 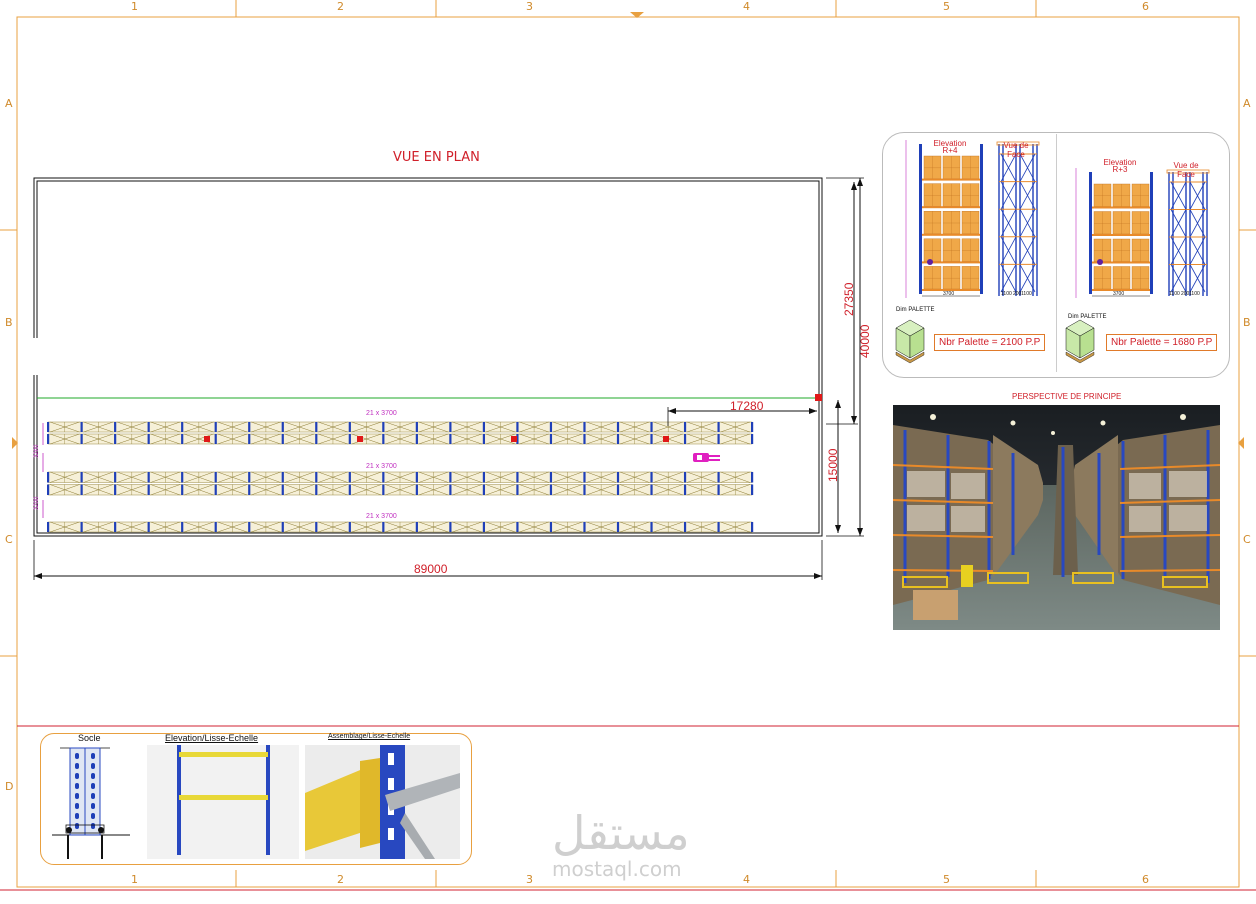 I want to click on beam-elevation-drawing, so click(x=223, y=802).